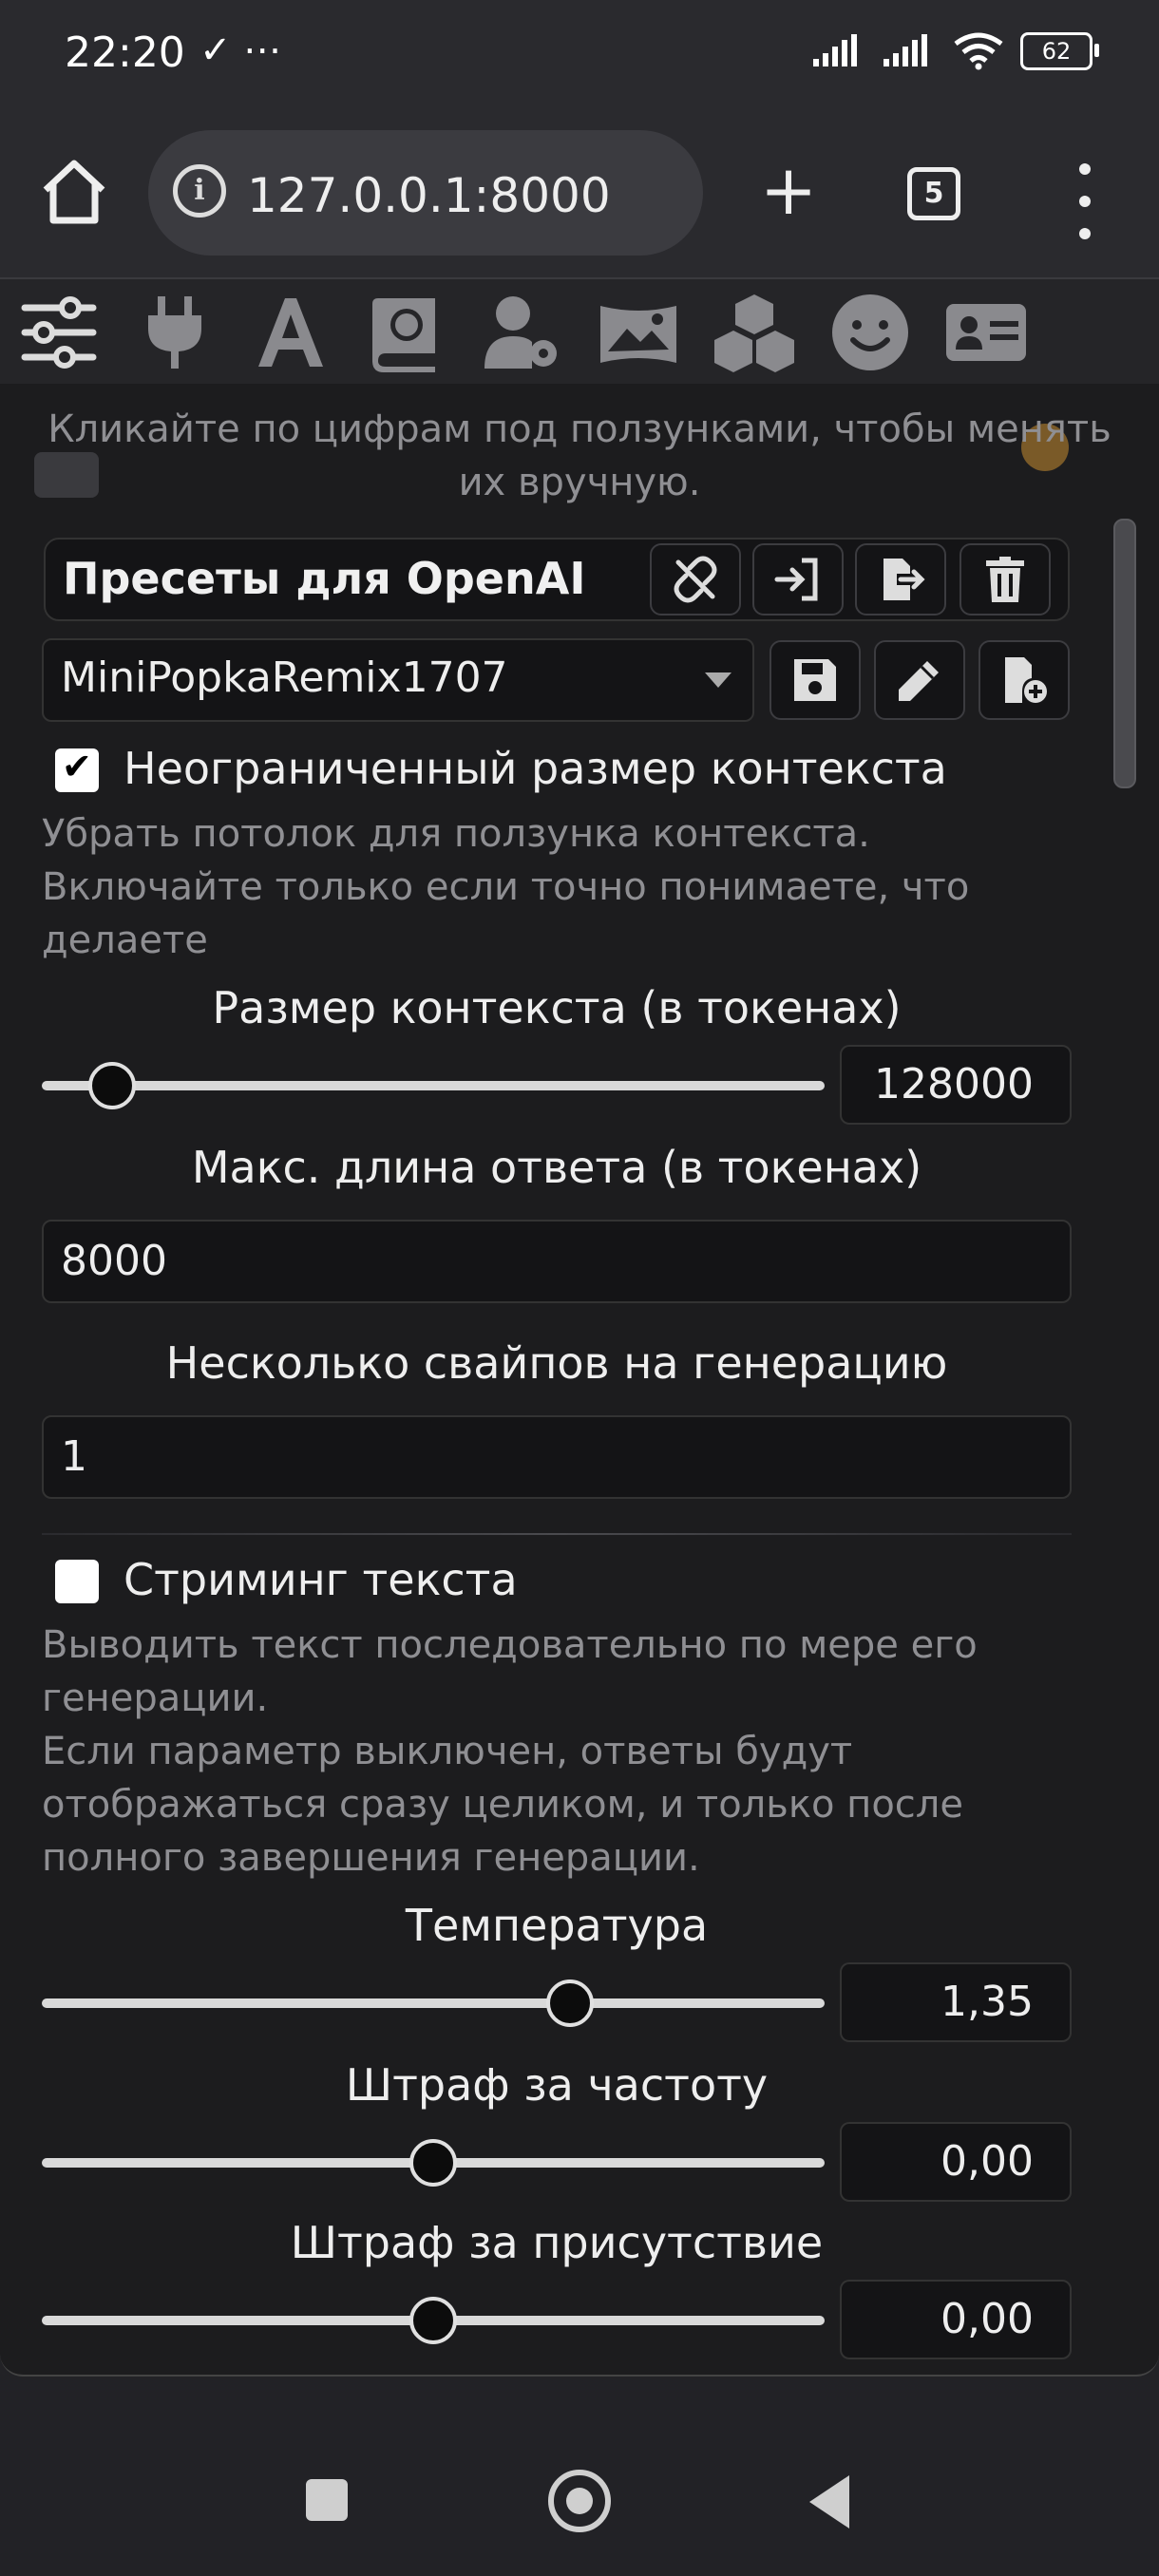 The height and width of the screenshot is (2576, 1159). Describe the element at coordinates (59, 332) in the screenshot. I see `sliders-icon` at that location.